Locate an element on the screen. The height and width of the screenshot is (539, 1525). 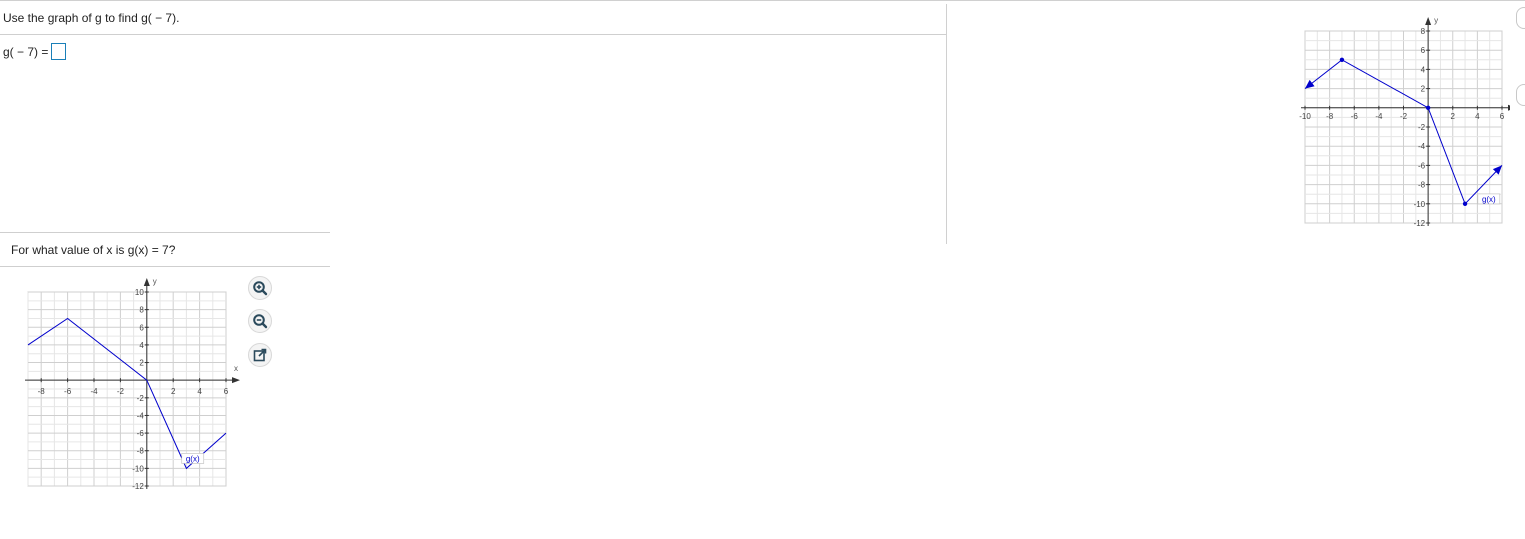
graph-top: xy-10-8-6-4-22468642-2-4-6-8-10-12g(x) is located at coordinates (1404, 122).